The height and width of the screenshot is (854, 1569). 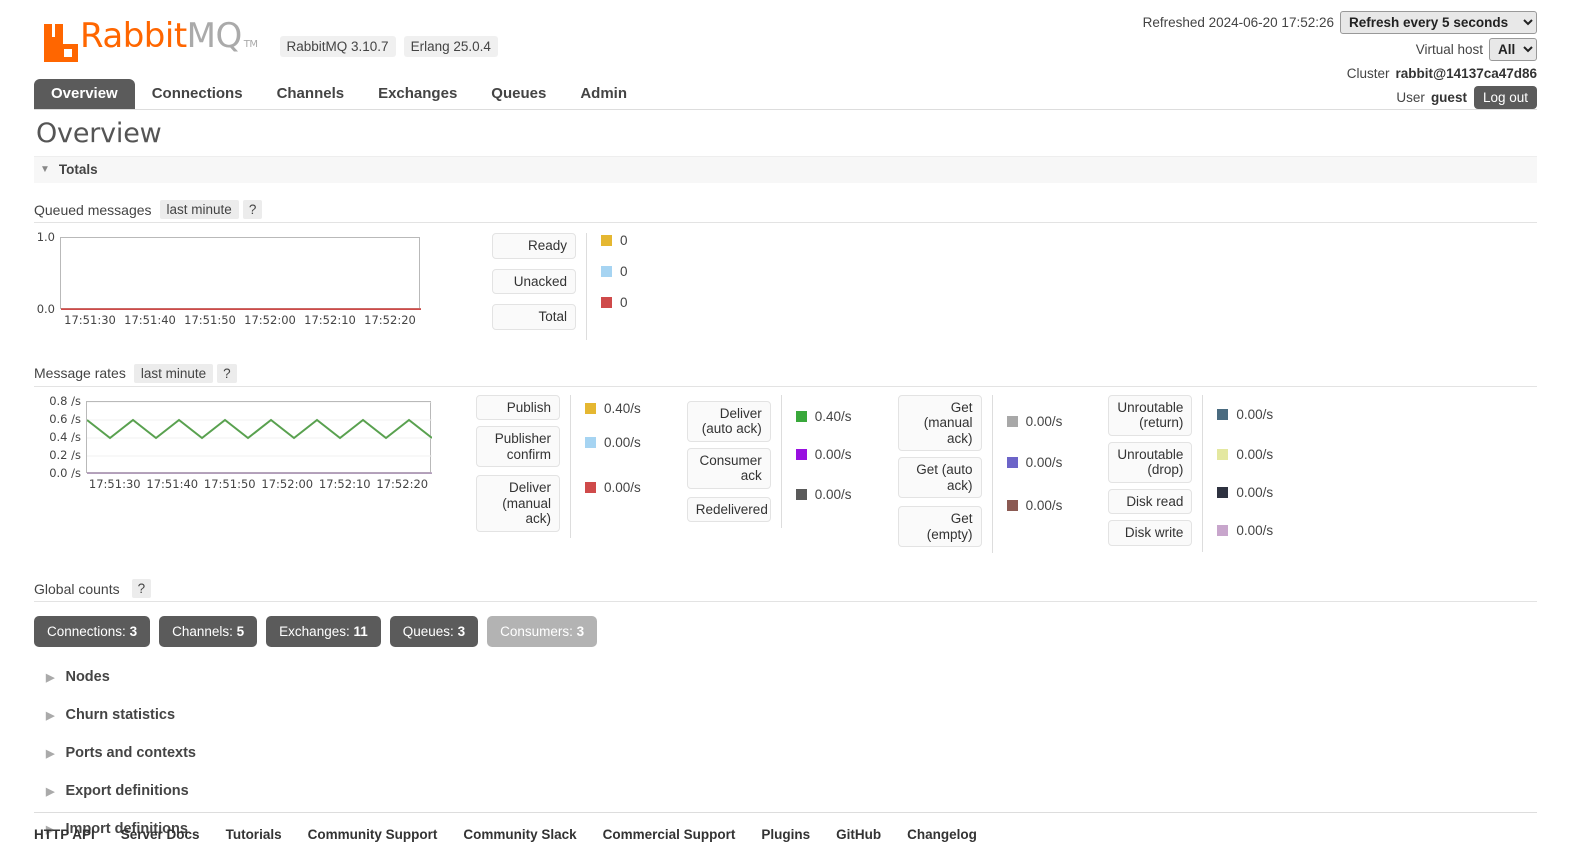 I want to click on legend-label: Unroutable (drop), so click(x=1150, y=462).